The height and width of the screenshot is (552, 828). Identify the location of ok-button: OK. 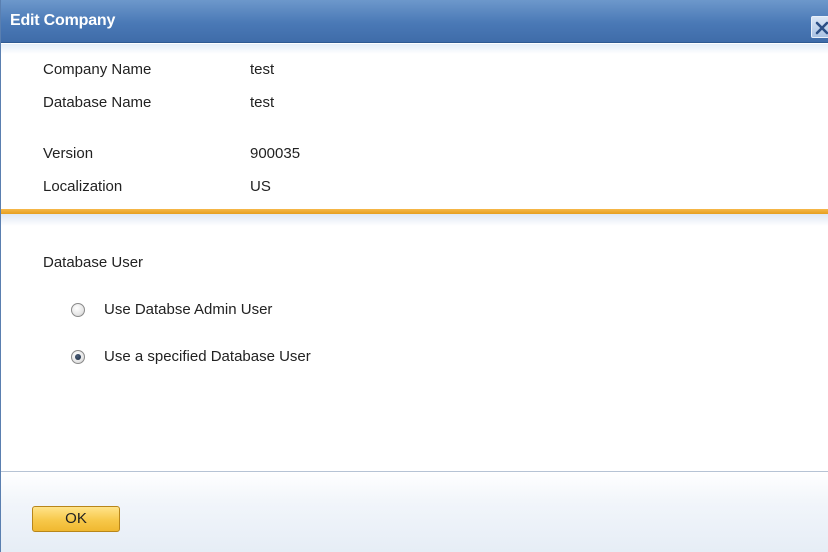
(76, 519).